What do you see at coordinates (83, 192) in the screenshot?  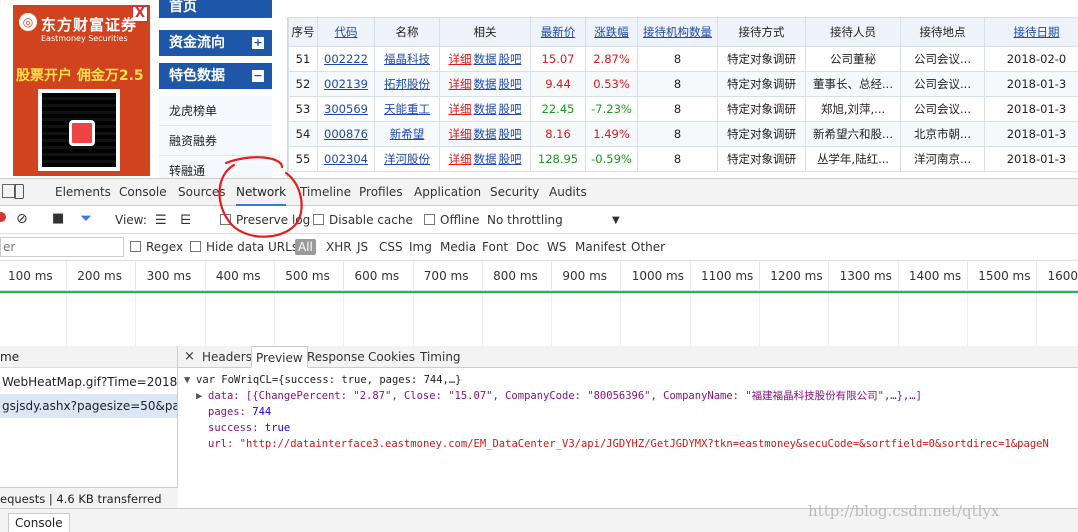 I see `tab-elements: Elements` at bounding box center [83, 192].